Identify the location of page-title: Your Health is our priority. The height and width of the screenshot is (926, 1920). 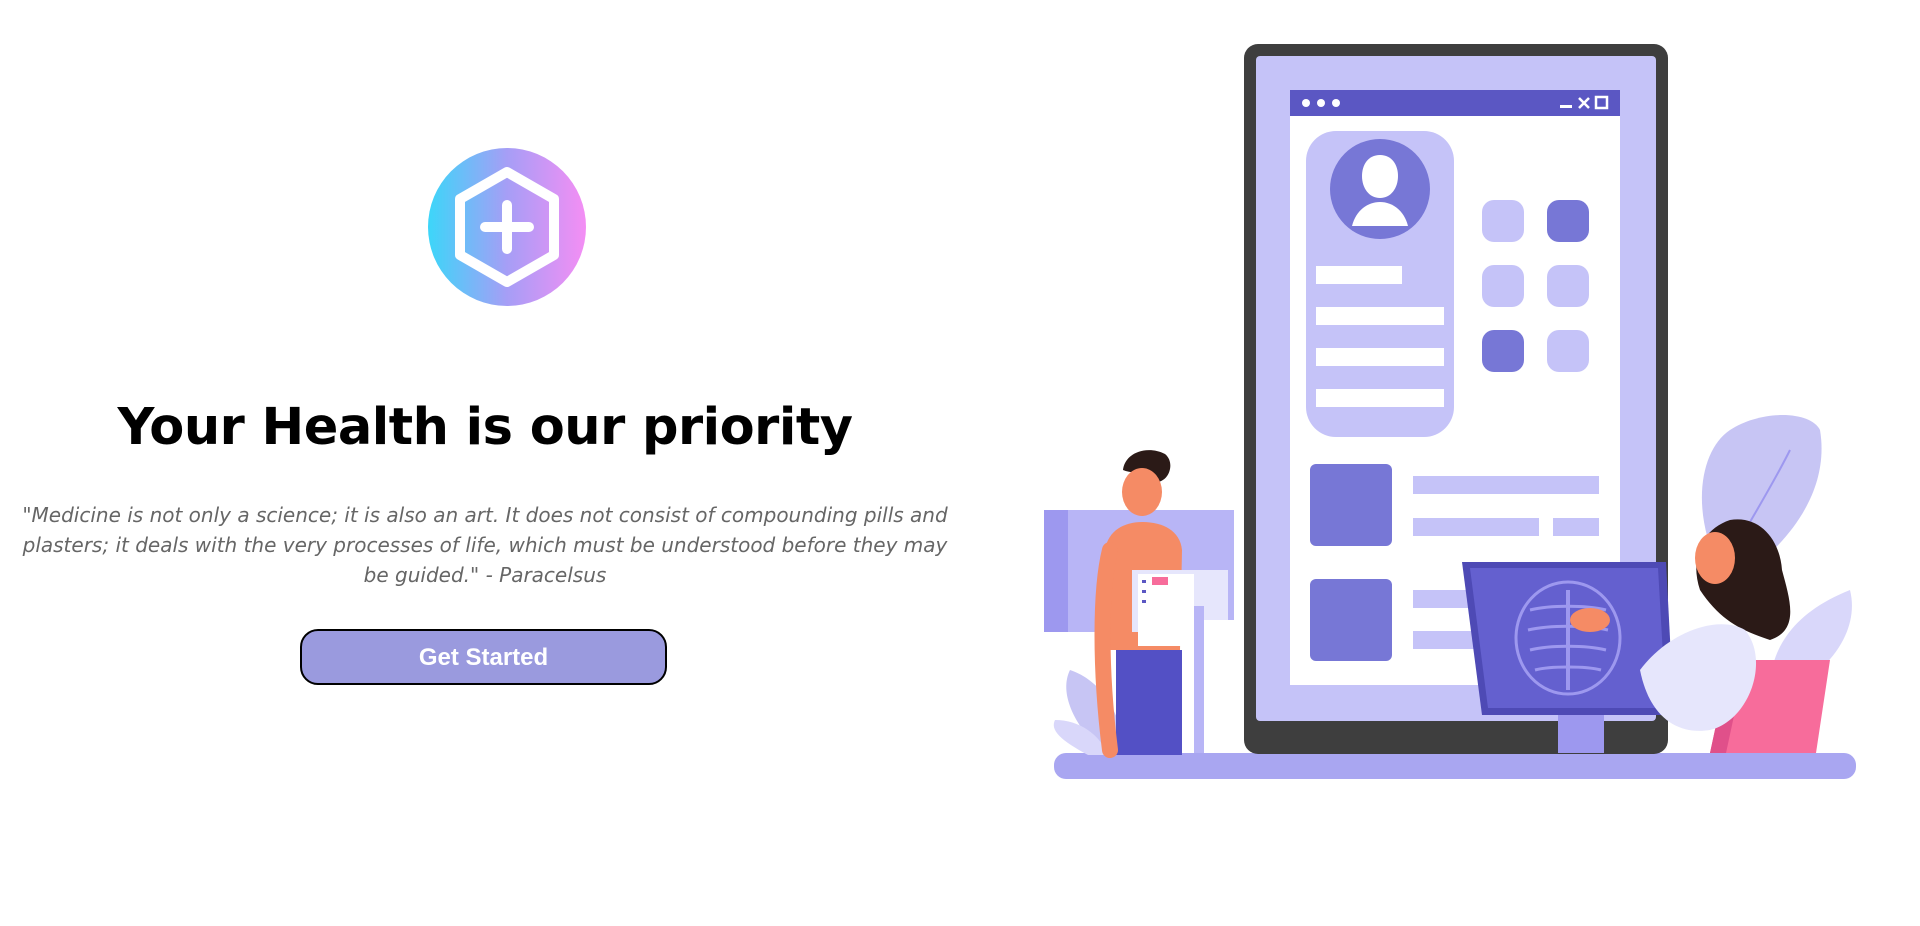
(485, 427).